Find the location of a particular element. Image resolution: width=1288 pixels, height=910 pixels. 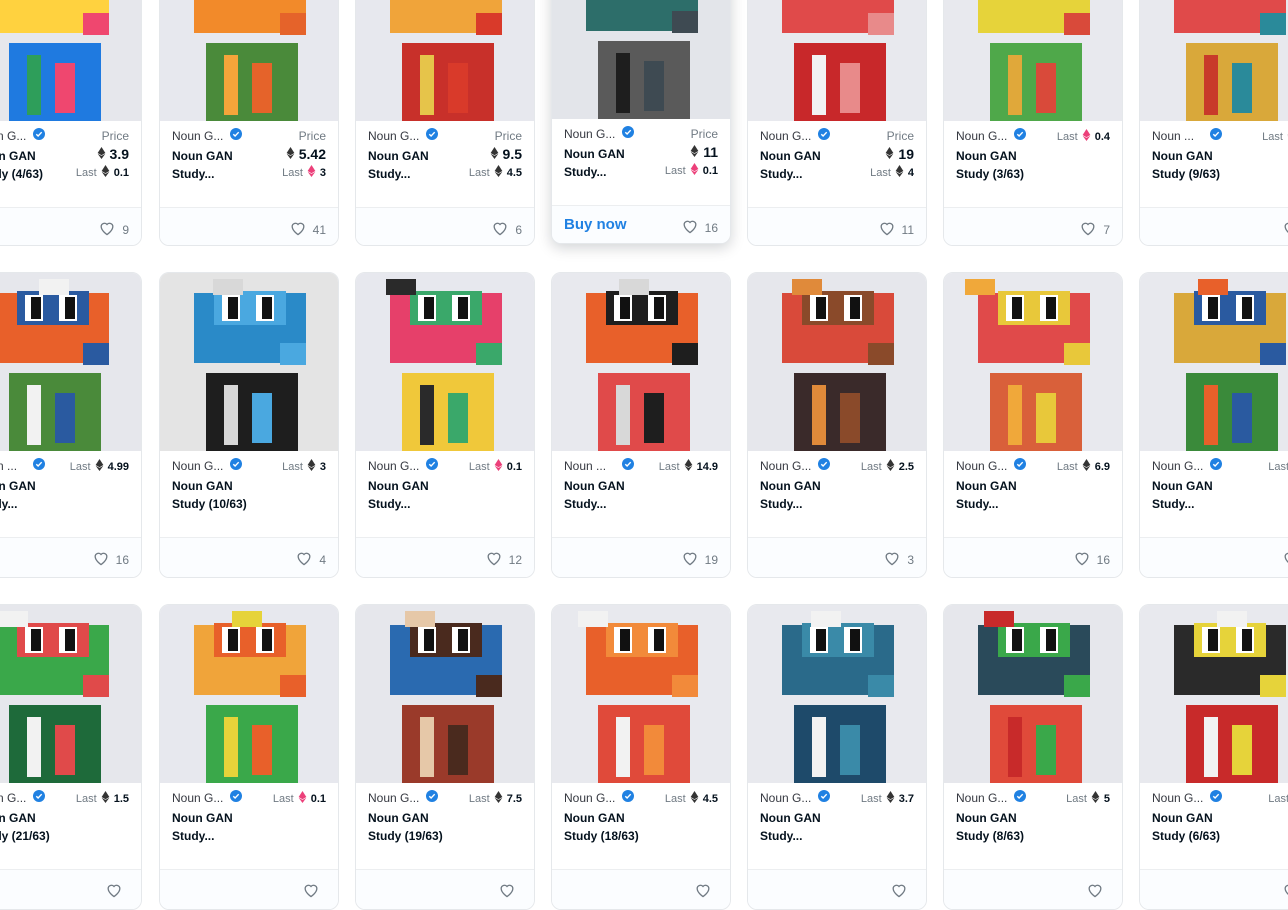

favorite-button: 11 is located at coordinates (896, 229).